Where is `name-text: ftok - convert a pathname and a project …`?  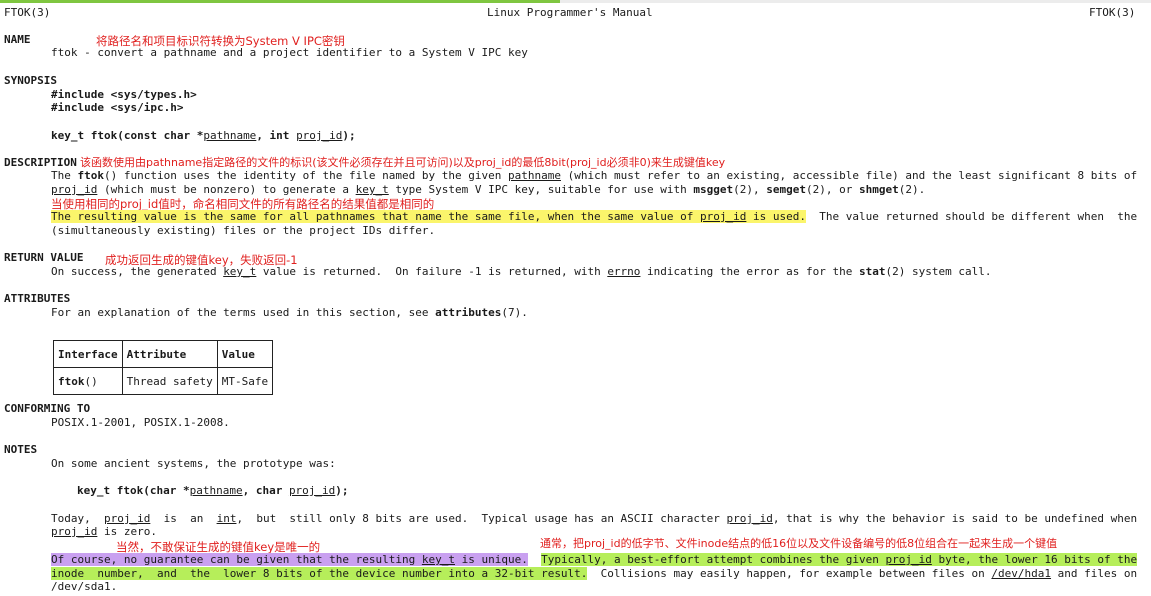
name-text: ftok - convert a pathname and a project … is located at coordinates (289, 52).